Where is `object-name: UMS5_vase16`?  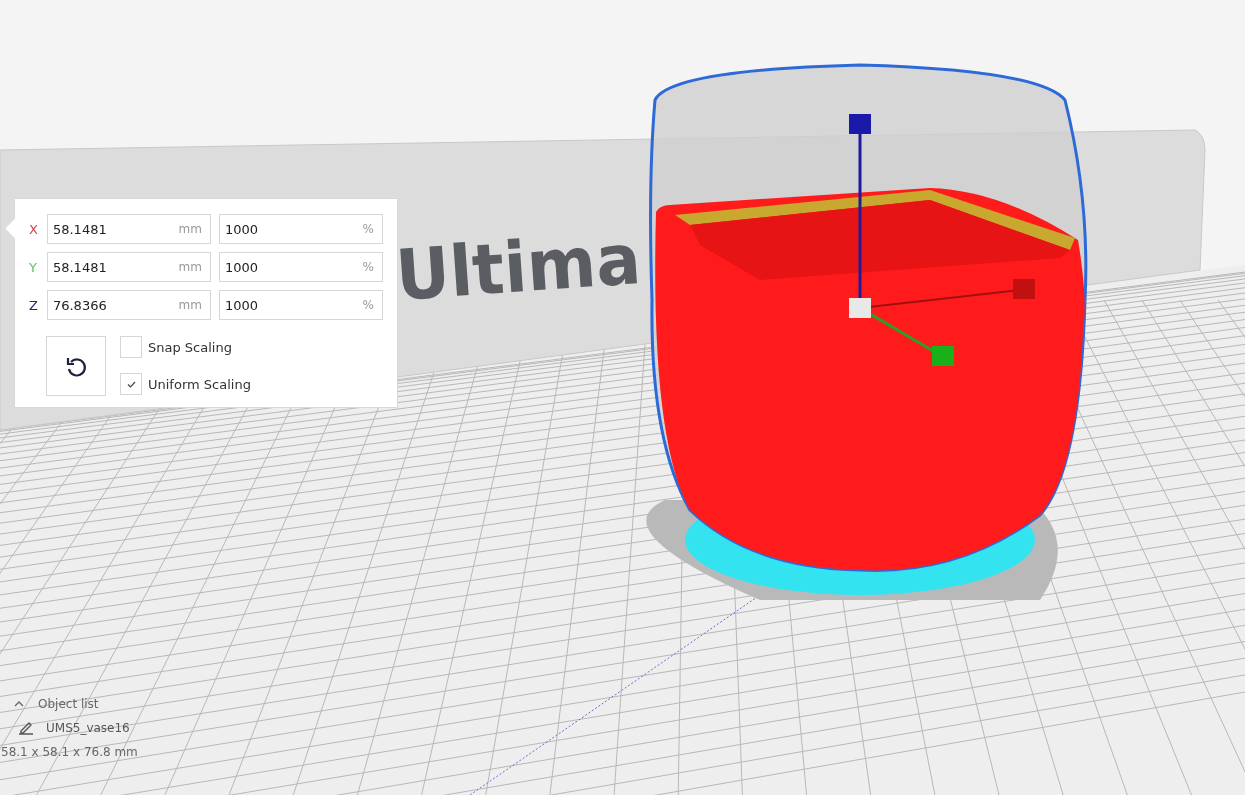
object-name: UMS5_vase16 is located at coordinates (88, 728).